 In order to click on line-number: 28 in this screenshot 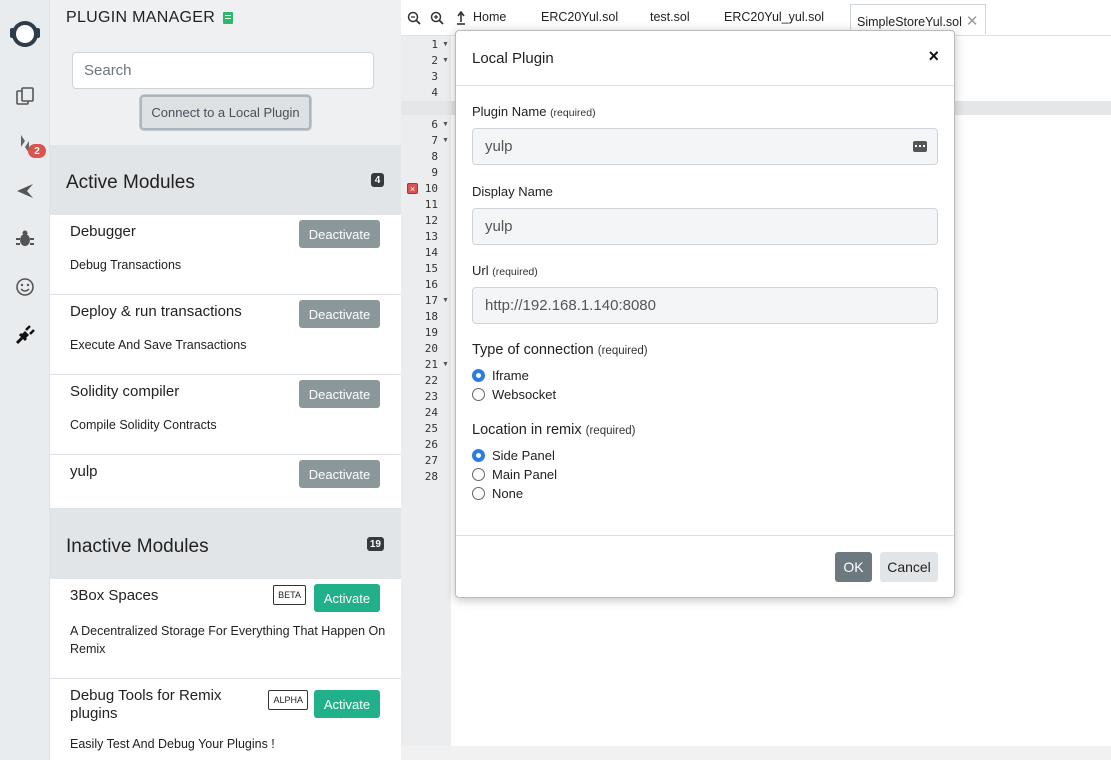, I will do `click(431, 476)`.